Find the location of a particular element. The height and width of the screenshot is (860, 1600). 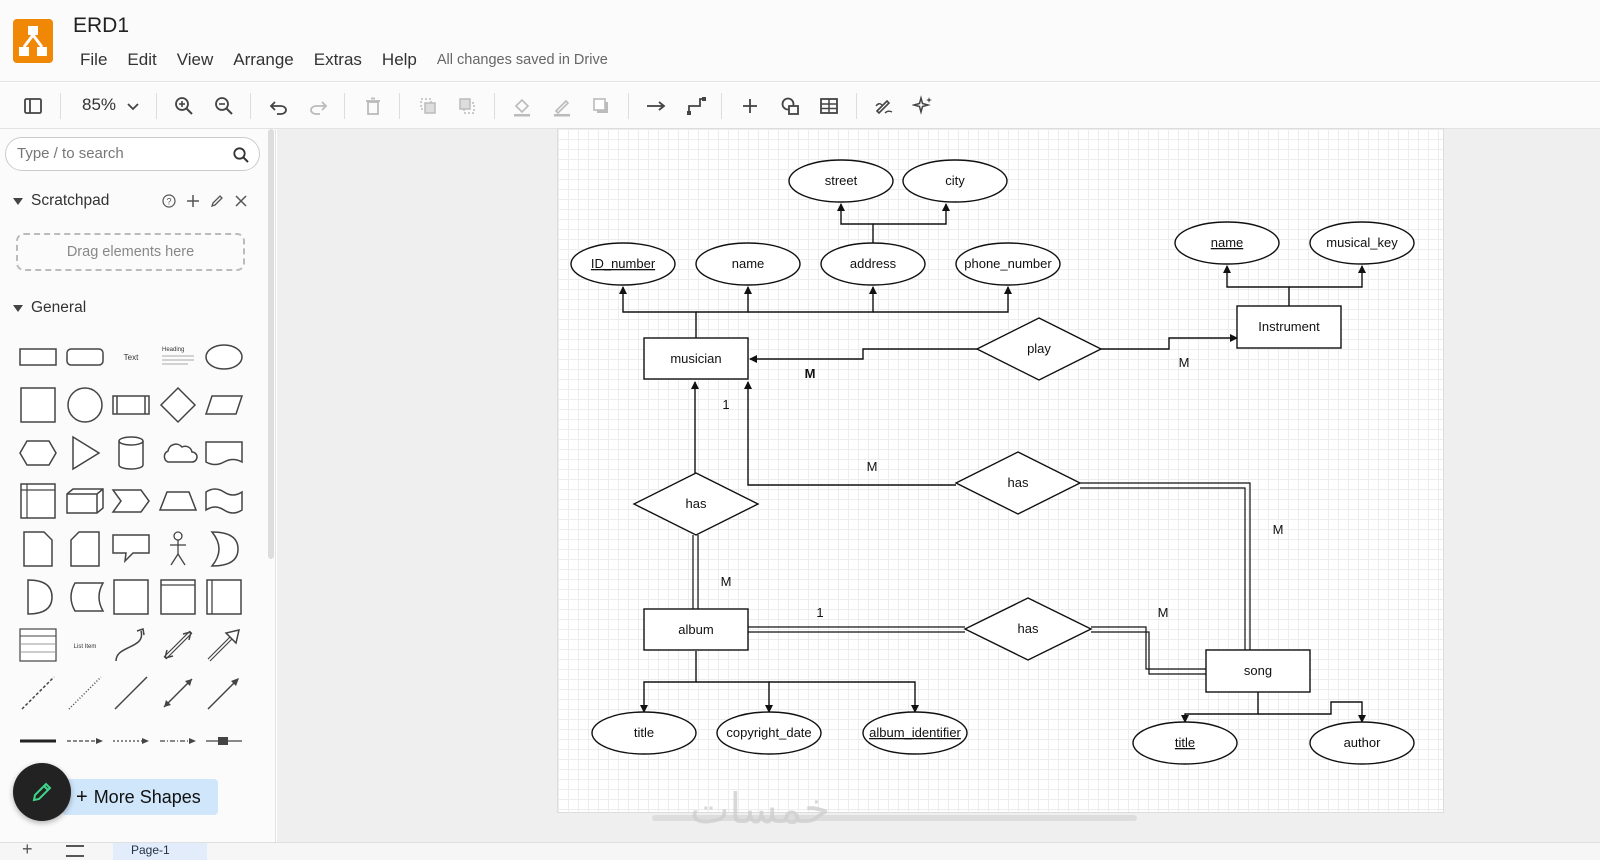

shape-document is located at coordinates (224, 453).